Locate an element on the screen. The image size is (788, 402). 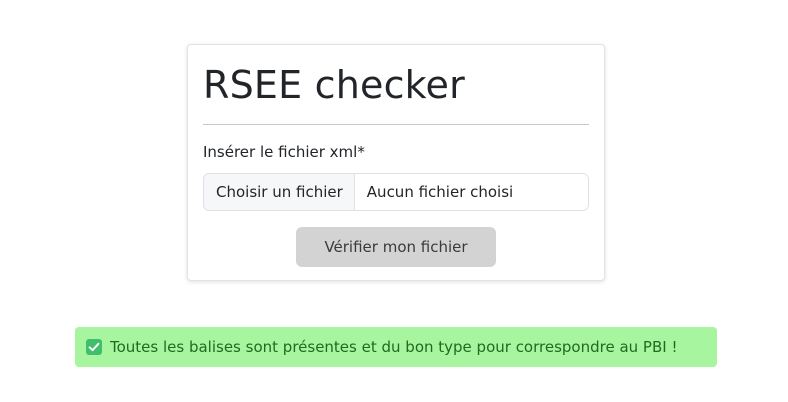
file-status-text: Aucun fichier choisi is located at coordinates (440, 192).